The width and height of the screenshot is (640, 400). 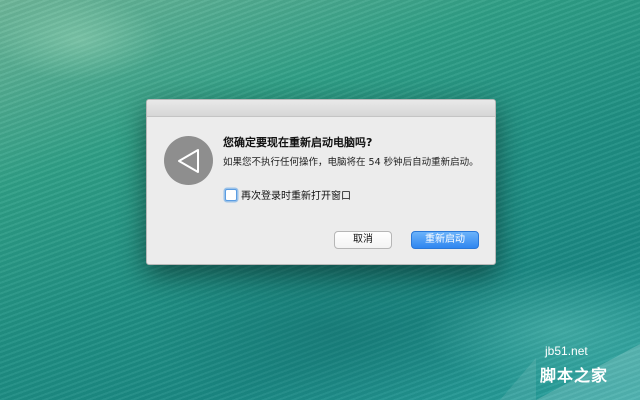 What do you see at coordinates (296, 194) in the screenshot?
I see `reopen-windows-label: 再次登录时重新打开窗口` at bounding box center [296, 194].